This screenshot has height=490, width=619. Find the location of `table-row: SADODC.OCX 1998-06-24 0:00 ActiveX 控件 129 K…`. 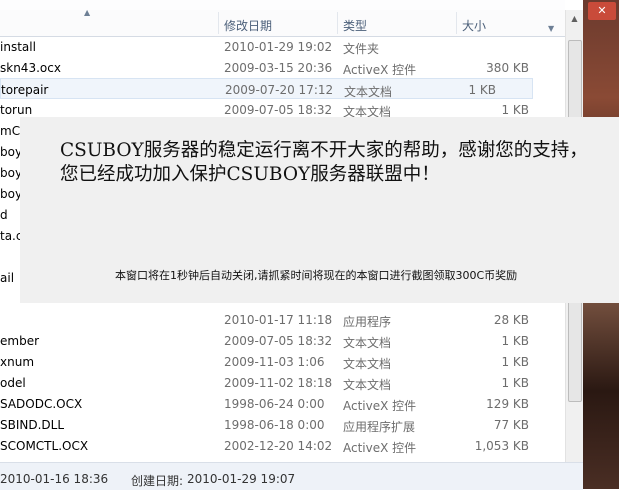

table-row: SADODC.OCX 1998-06-24 0:00 ActiveX 控件 129 K… is located at coordinates (282, 403).